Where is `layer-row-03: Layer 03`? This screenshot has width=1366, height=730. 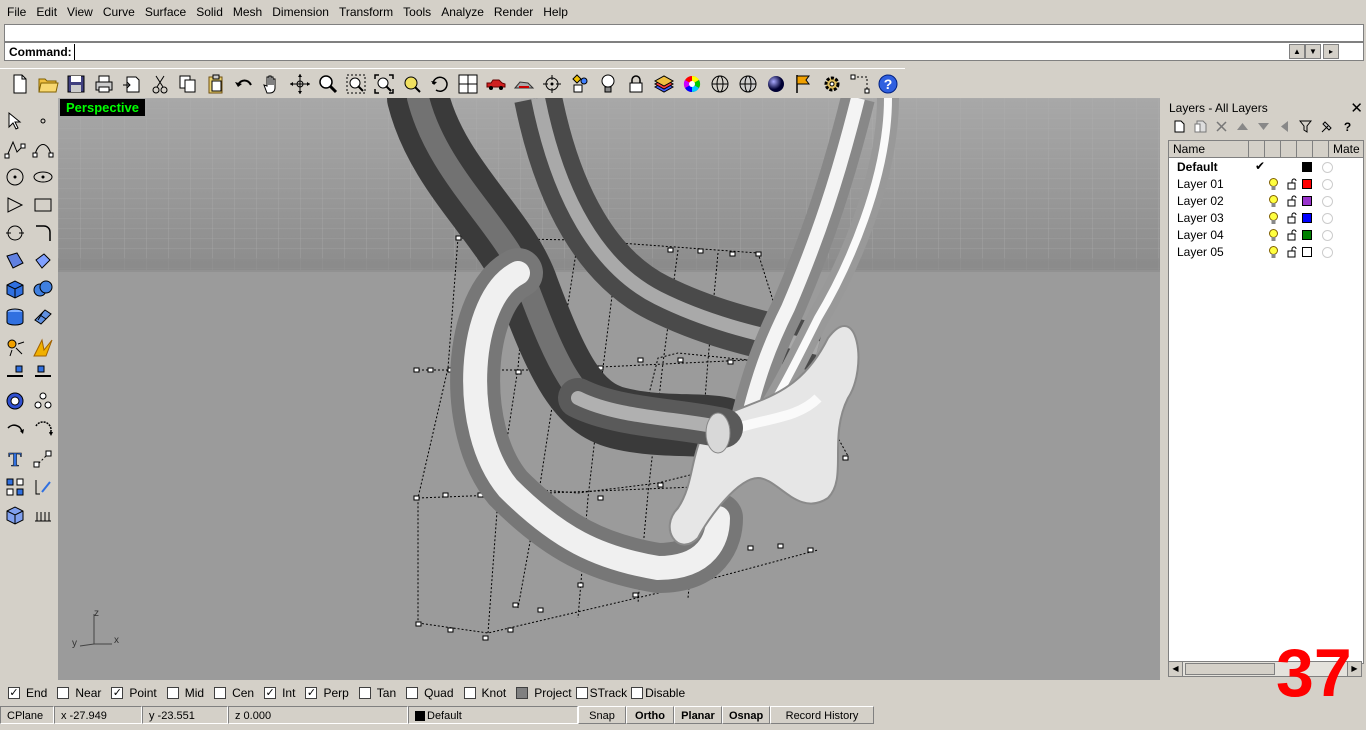
layer-row-03: Layer 03 is located at coordinates (1266, 218).